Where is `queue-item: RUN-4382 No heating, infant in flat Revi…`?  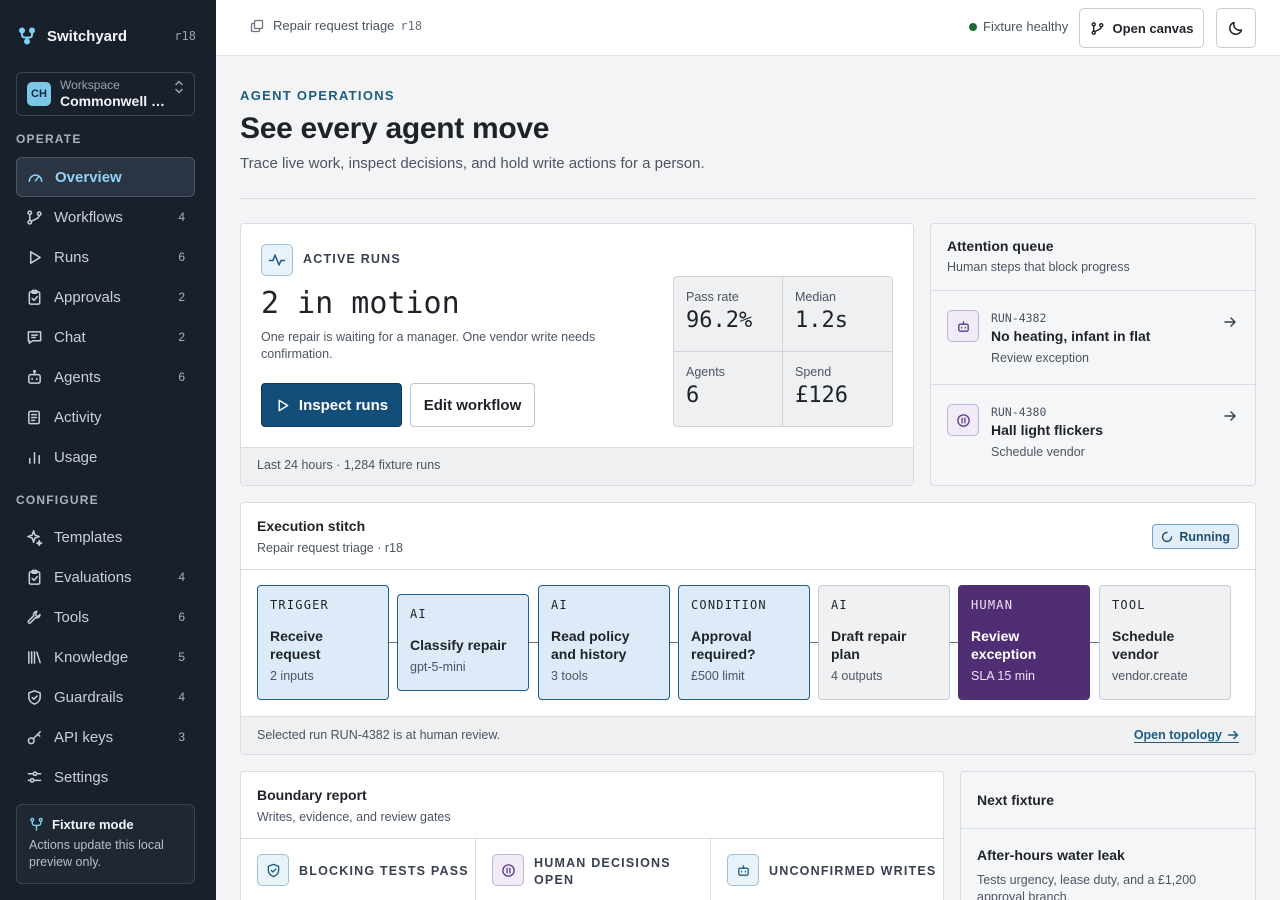
queue-item: RUN-4382 No heating, infant in flat Revi… is located at coordinates (1093, 338).